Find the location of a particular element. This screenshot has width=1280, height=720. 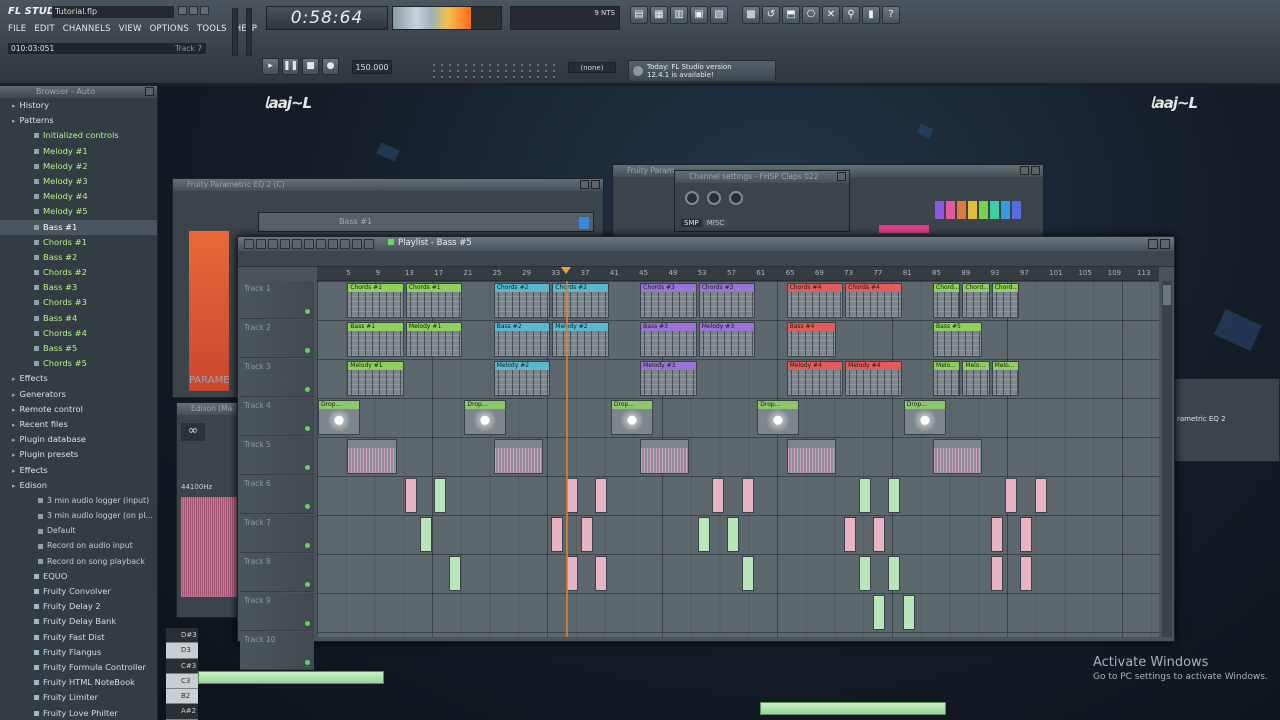

plugin-icon: ▩ is located at coordinates (751, 15).